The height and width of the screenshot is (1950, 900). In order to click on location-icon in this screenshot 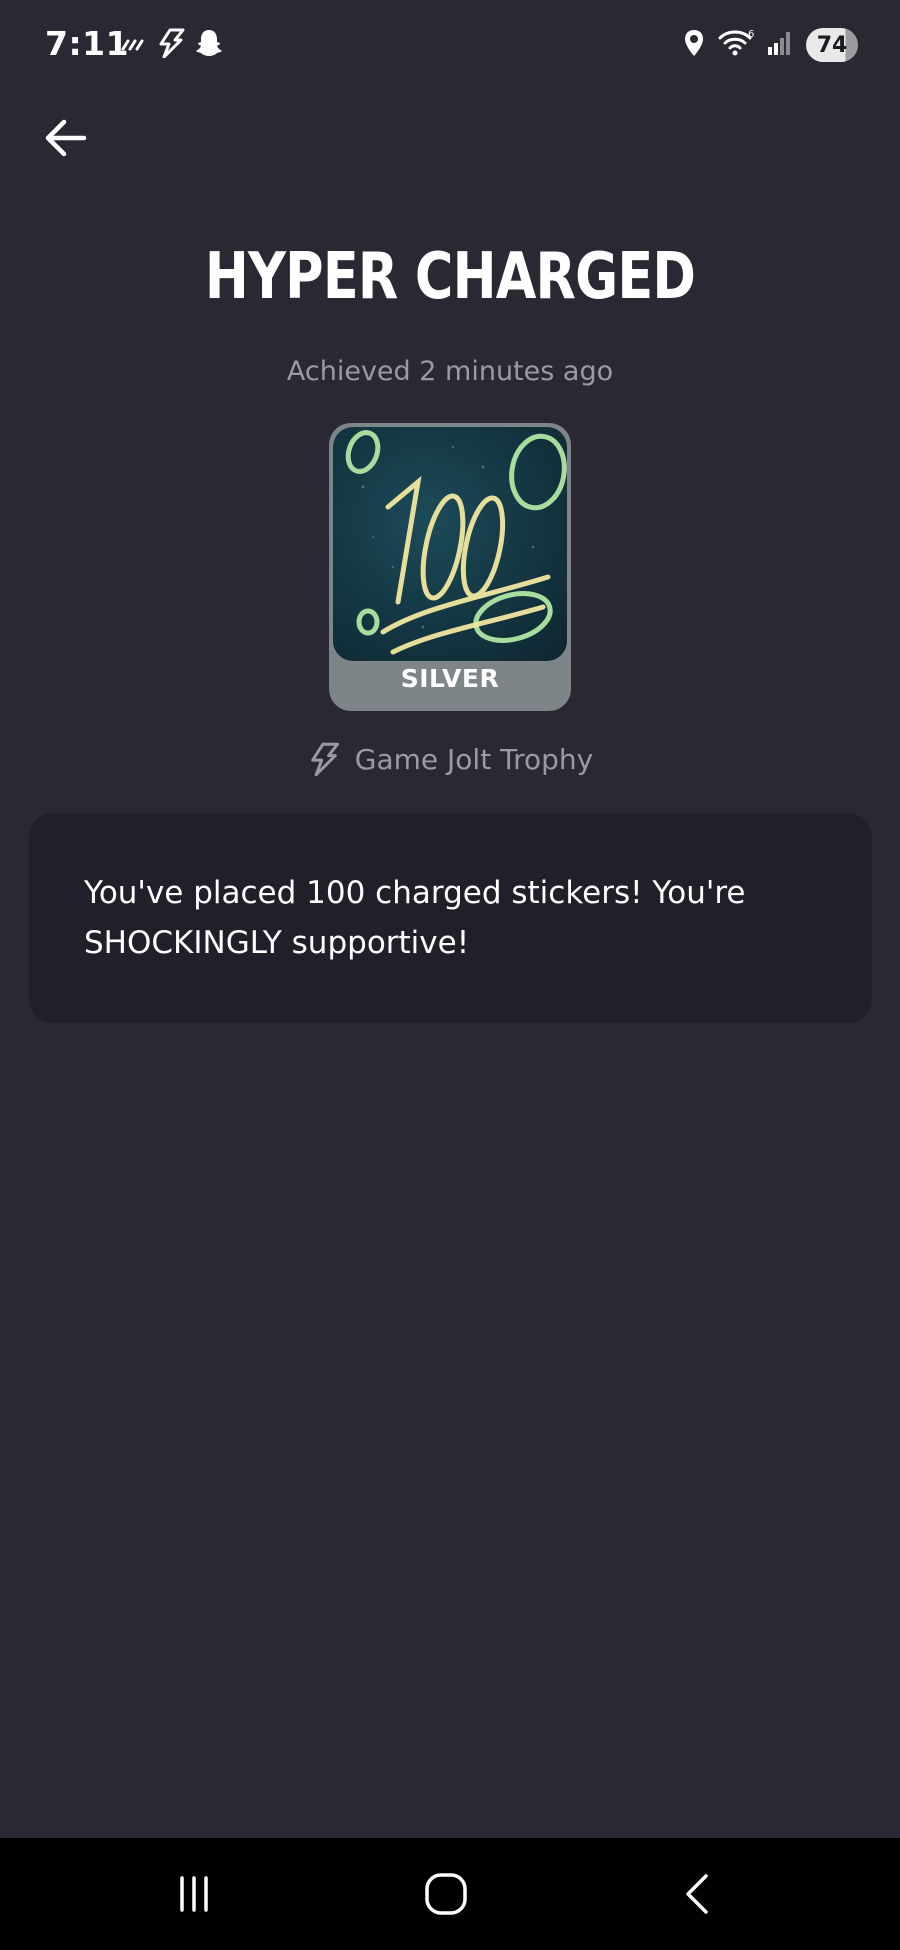, I will do `click(694, 45)`.